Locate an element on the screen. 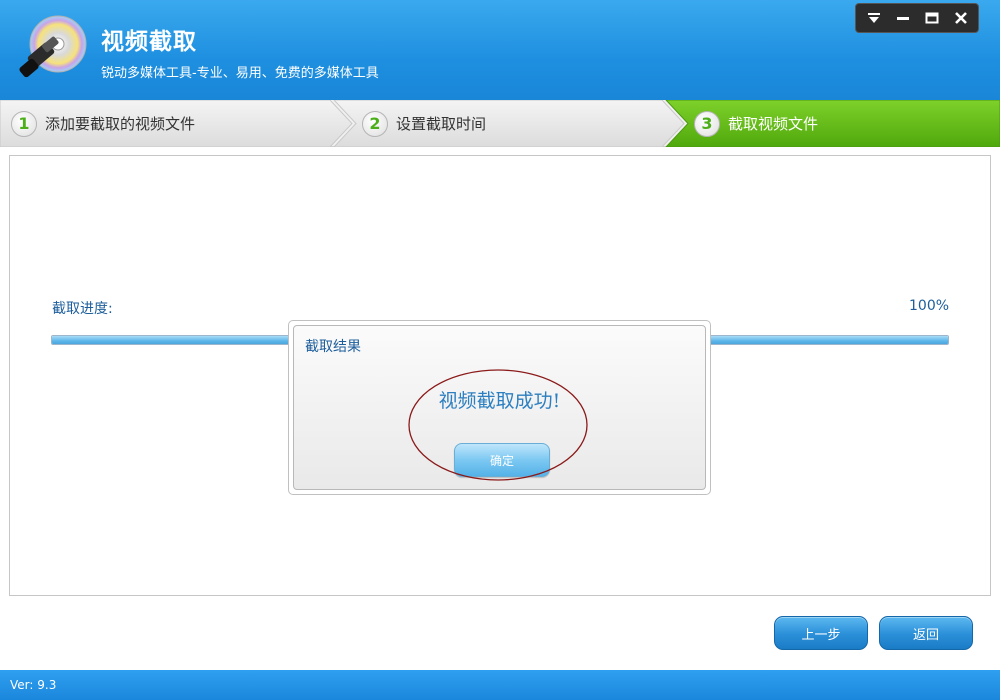 This screenshot has height=700, width=1000. result-dialog: 截取结果 视频截取成功! 确定 is located at coordinates (499, 407).